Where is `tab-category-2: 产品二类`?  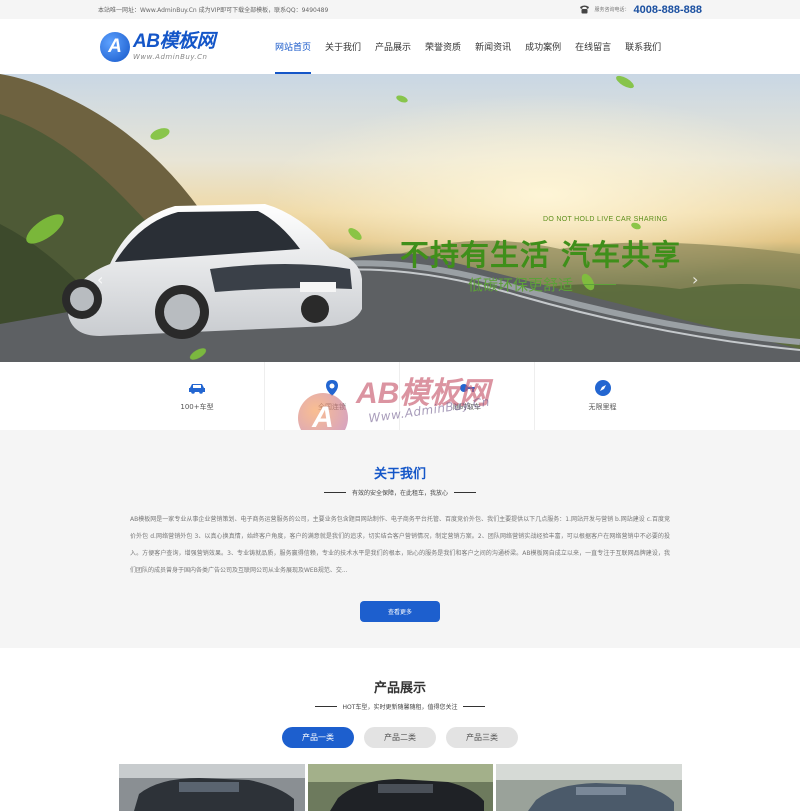 tab-category-2: 产品二类 is located at coordinates (400, 737).